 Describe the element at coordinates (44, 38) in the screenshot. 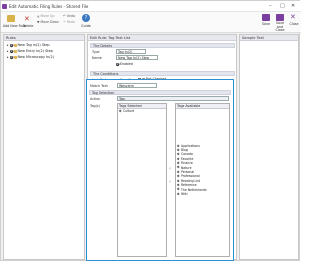

I see `rules-header: Rules` at that location.